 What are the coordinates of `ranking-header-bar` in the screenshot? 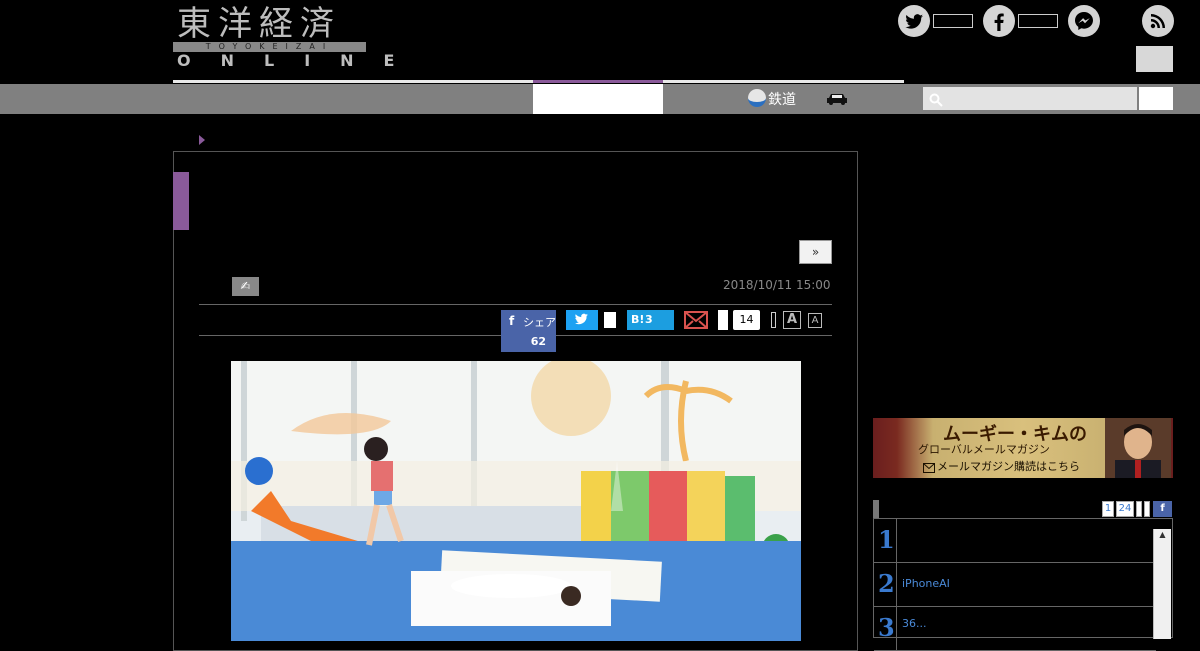 It's located at (876, 509).